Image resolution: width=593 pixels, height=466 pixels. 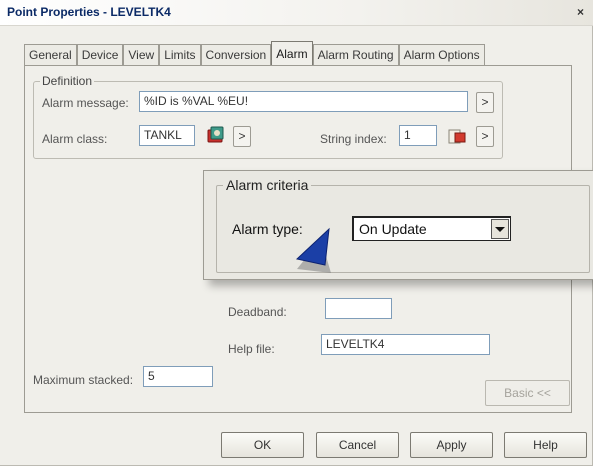 What do you see at coordinates (262, 445) in the screenshot?
I see `ok-button: OK` at bounding box center [262, 445].